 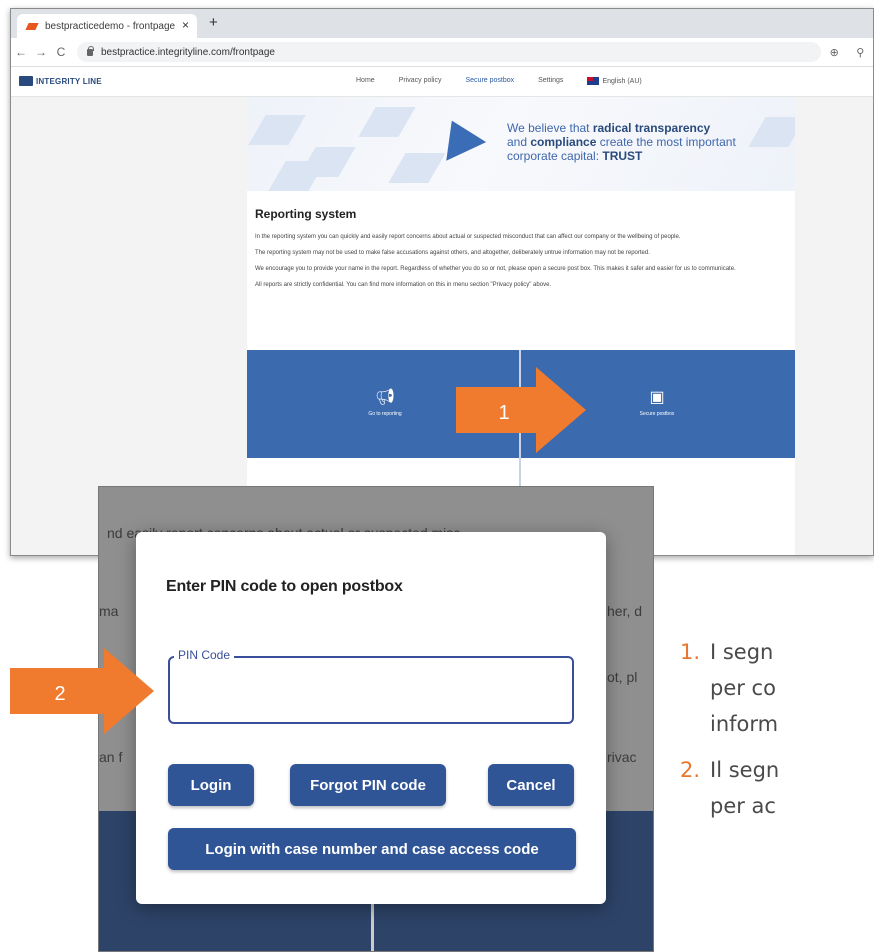 I want to click on reload-icon: C, so click(x=61, y=52).